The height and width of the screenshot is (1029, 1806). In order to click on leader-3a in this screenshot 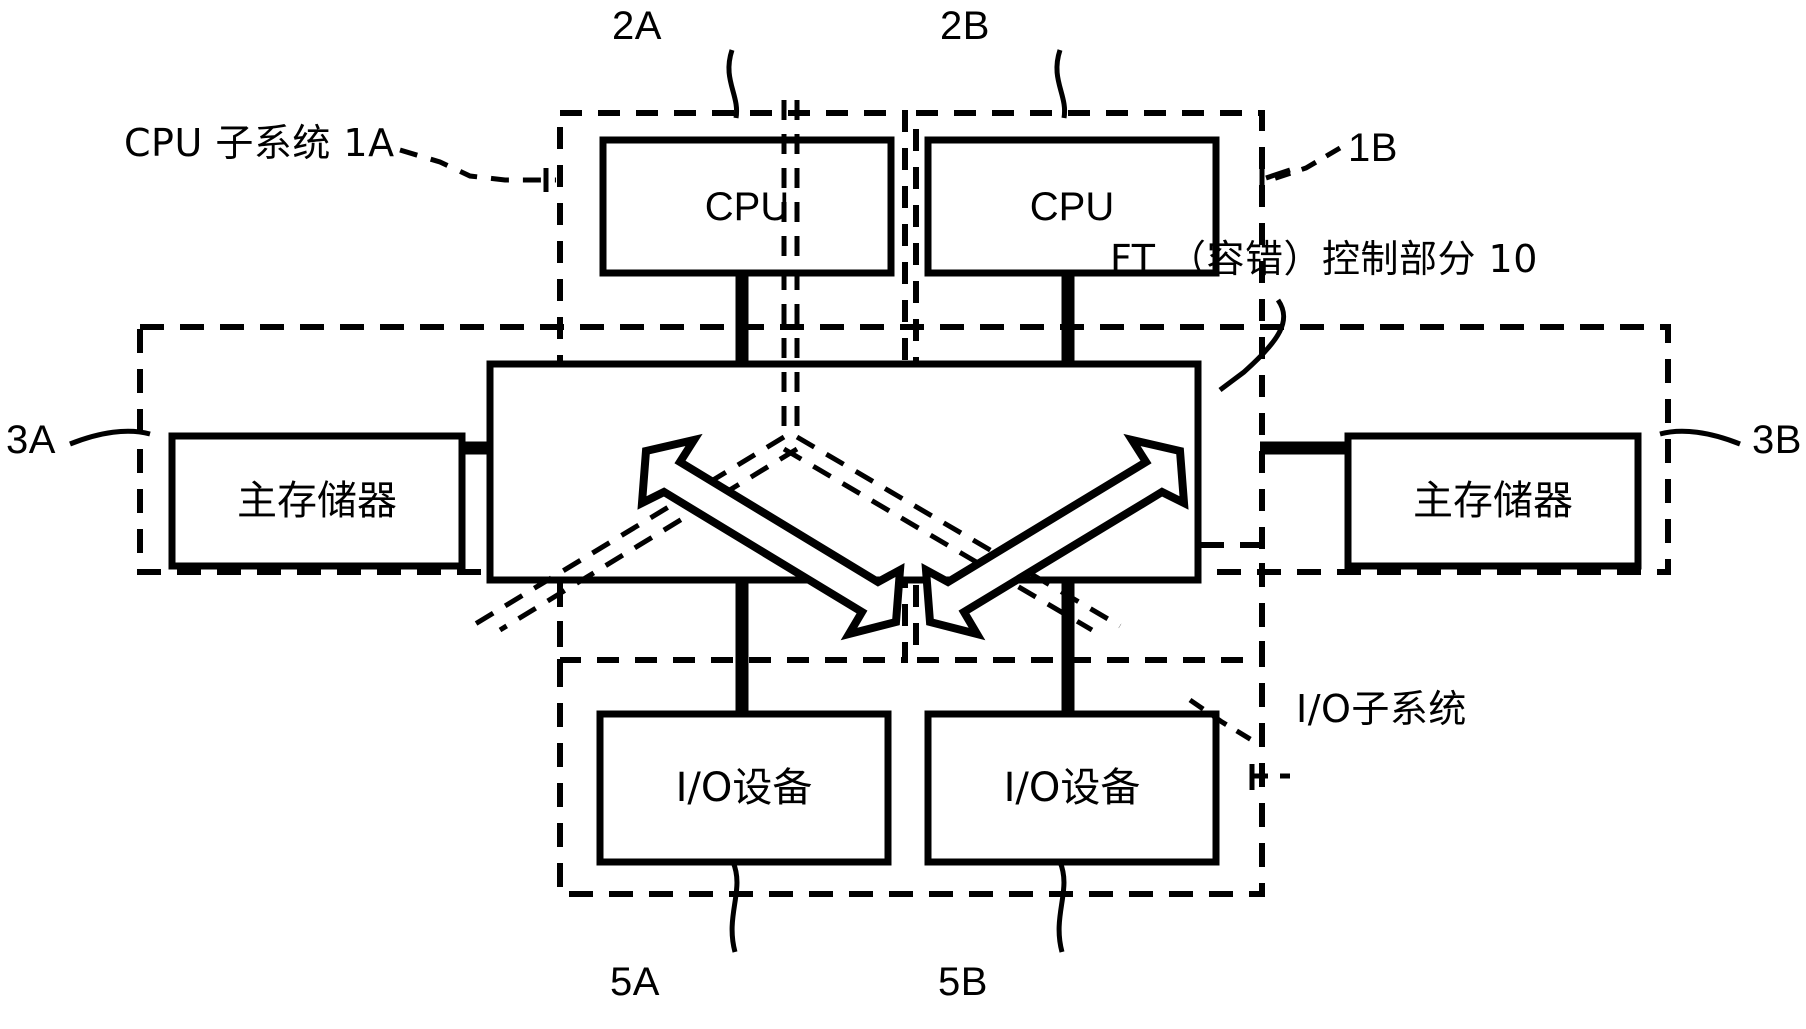, I will do `click(110, 437)`.